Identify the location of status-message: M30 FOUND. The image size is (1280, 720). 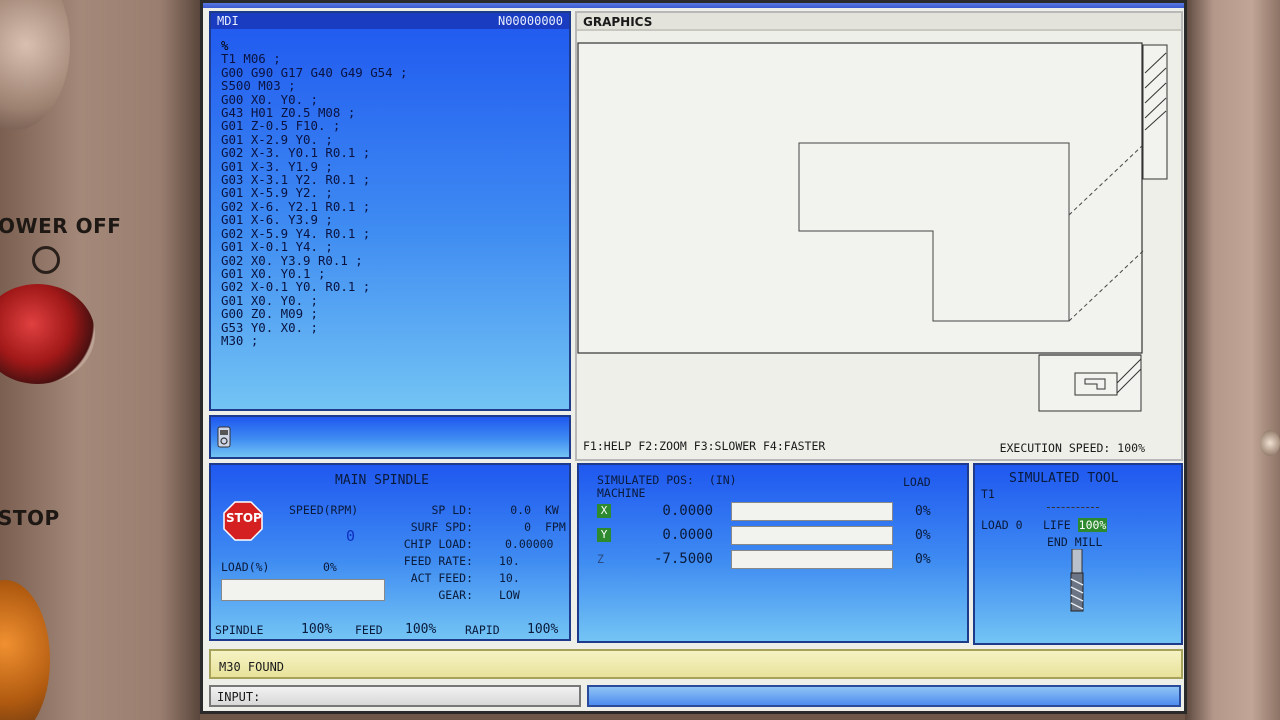
(696, 664).